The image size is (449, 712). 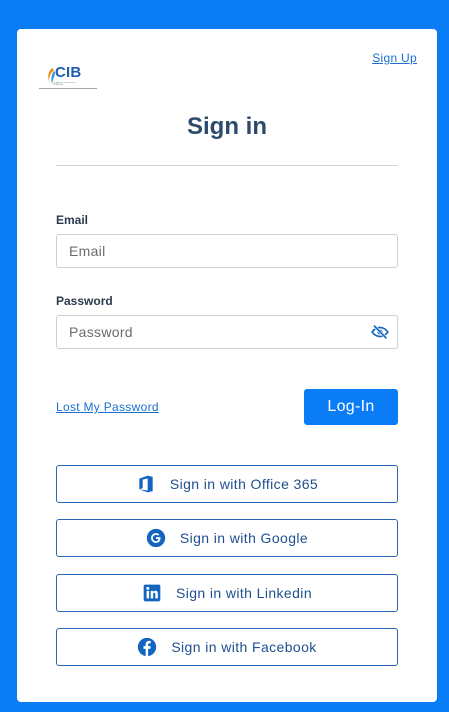 What do you see at coordinates (84, 301) in the screenshot?
I see `password-label: Password` at bounding box center [84, 301].